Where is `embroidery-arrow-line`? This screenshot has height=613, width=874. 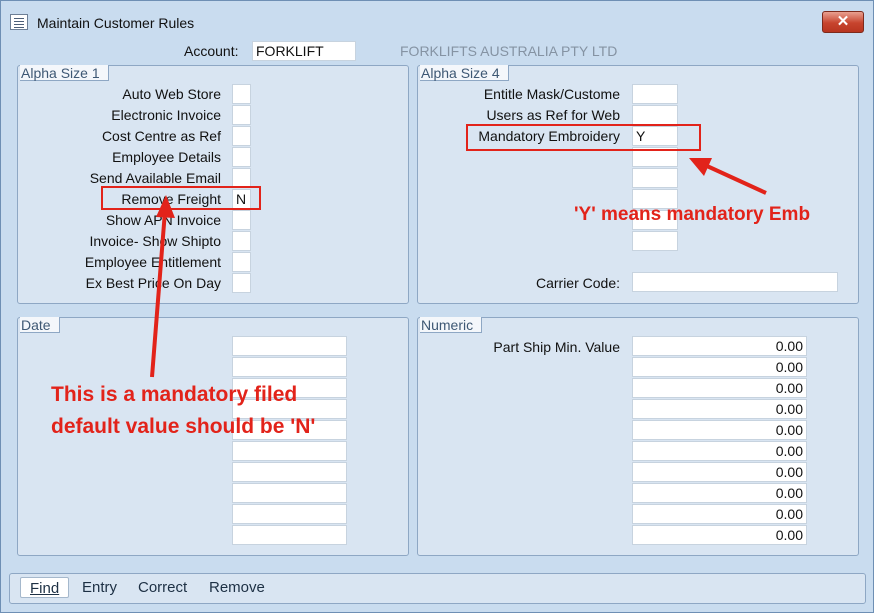 embroidery-arrow-line is located at coordinates (736, 179).